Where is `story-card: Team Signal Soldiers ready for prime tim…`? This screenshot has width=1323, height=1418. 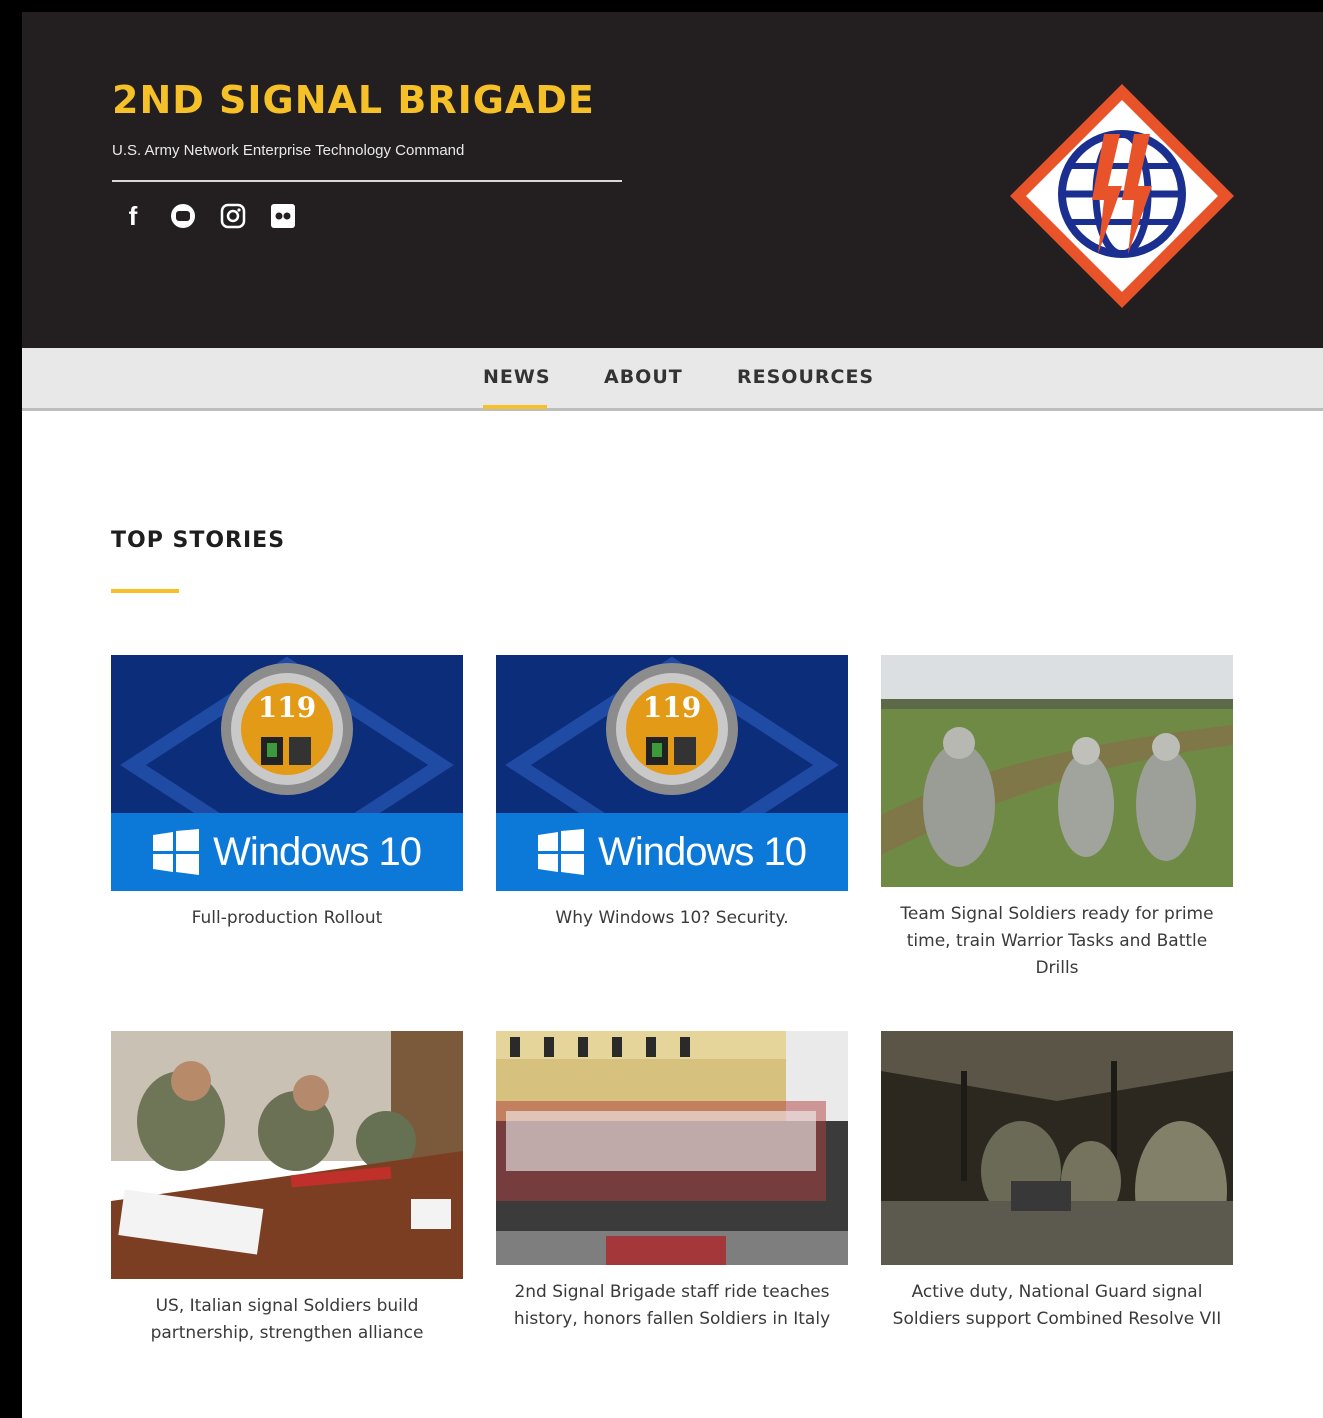
story-card: Team Signal Soldiers ready for prime tim… is located at coordinates (1057, 818).